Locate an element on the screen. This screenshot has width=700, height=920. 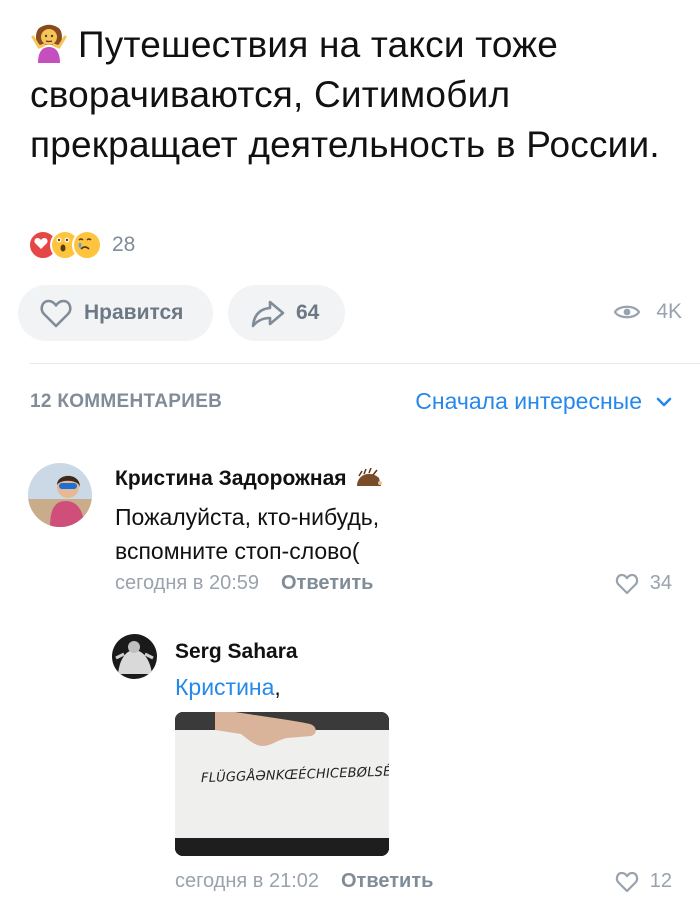
divider is located at coordinates (365, 363).